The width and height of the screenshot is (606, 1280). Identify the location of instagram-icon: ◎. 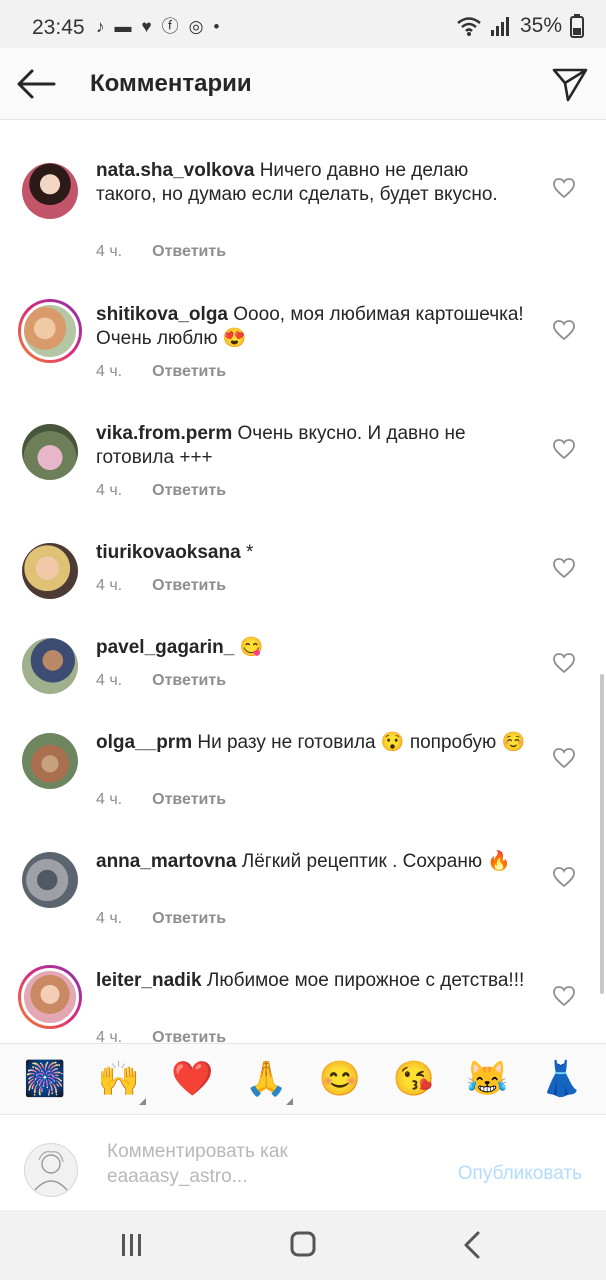
(196, 26).